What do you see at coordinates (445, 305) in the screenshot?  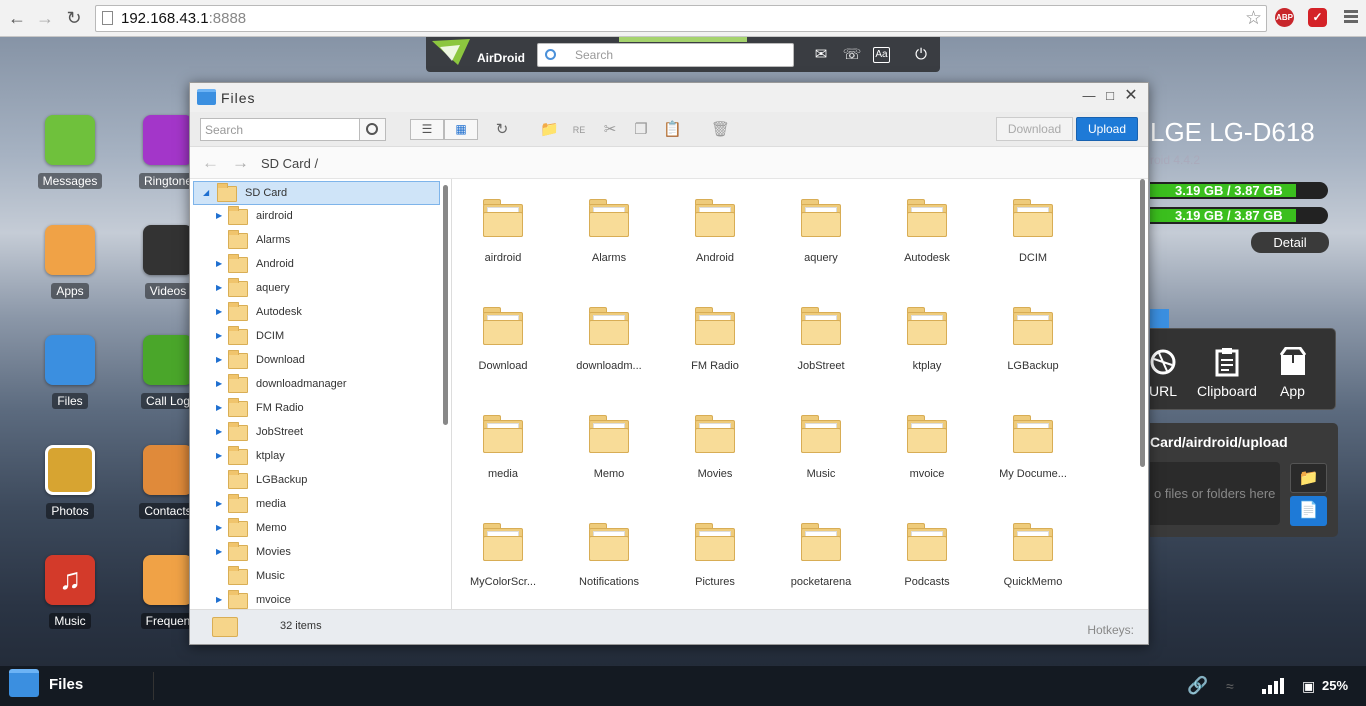 I see `tree-scrollbar` at bounding box center [445, 305].